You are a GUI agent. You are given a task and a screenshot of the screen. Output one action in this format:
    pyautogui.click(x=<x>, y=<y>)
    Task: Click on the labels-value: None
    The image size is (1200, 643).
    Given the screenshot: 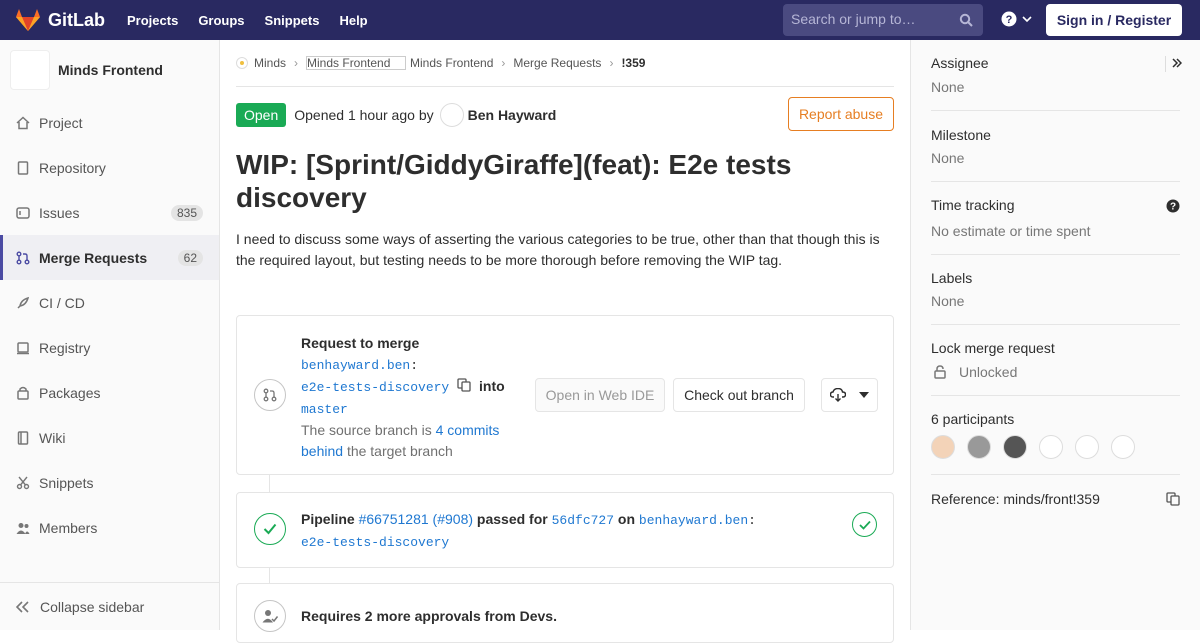 What is the action you would take?
    pyautogui.click(x=948, y=301)
    